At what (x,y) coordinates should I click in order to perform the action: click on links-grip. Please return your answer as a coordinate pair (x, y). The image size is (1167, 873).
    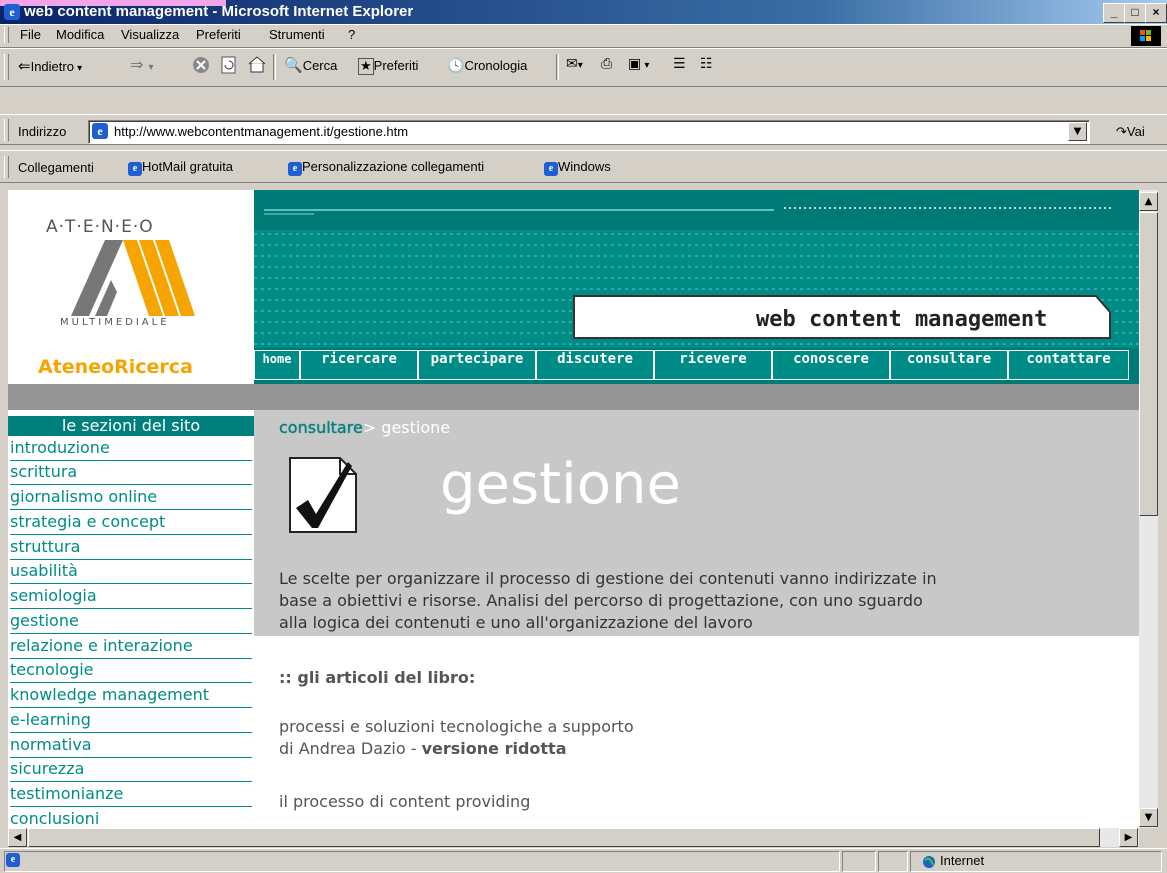
    Looking at the image, I should click on (6, 167).